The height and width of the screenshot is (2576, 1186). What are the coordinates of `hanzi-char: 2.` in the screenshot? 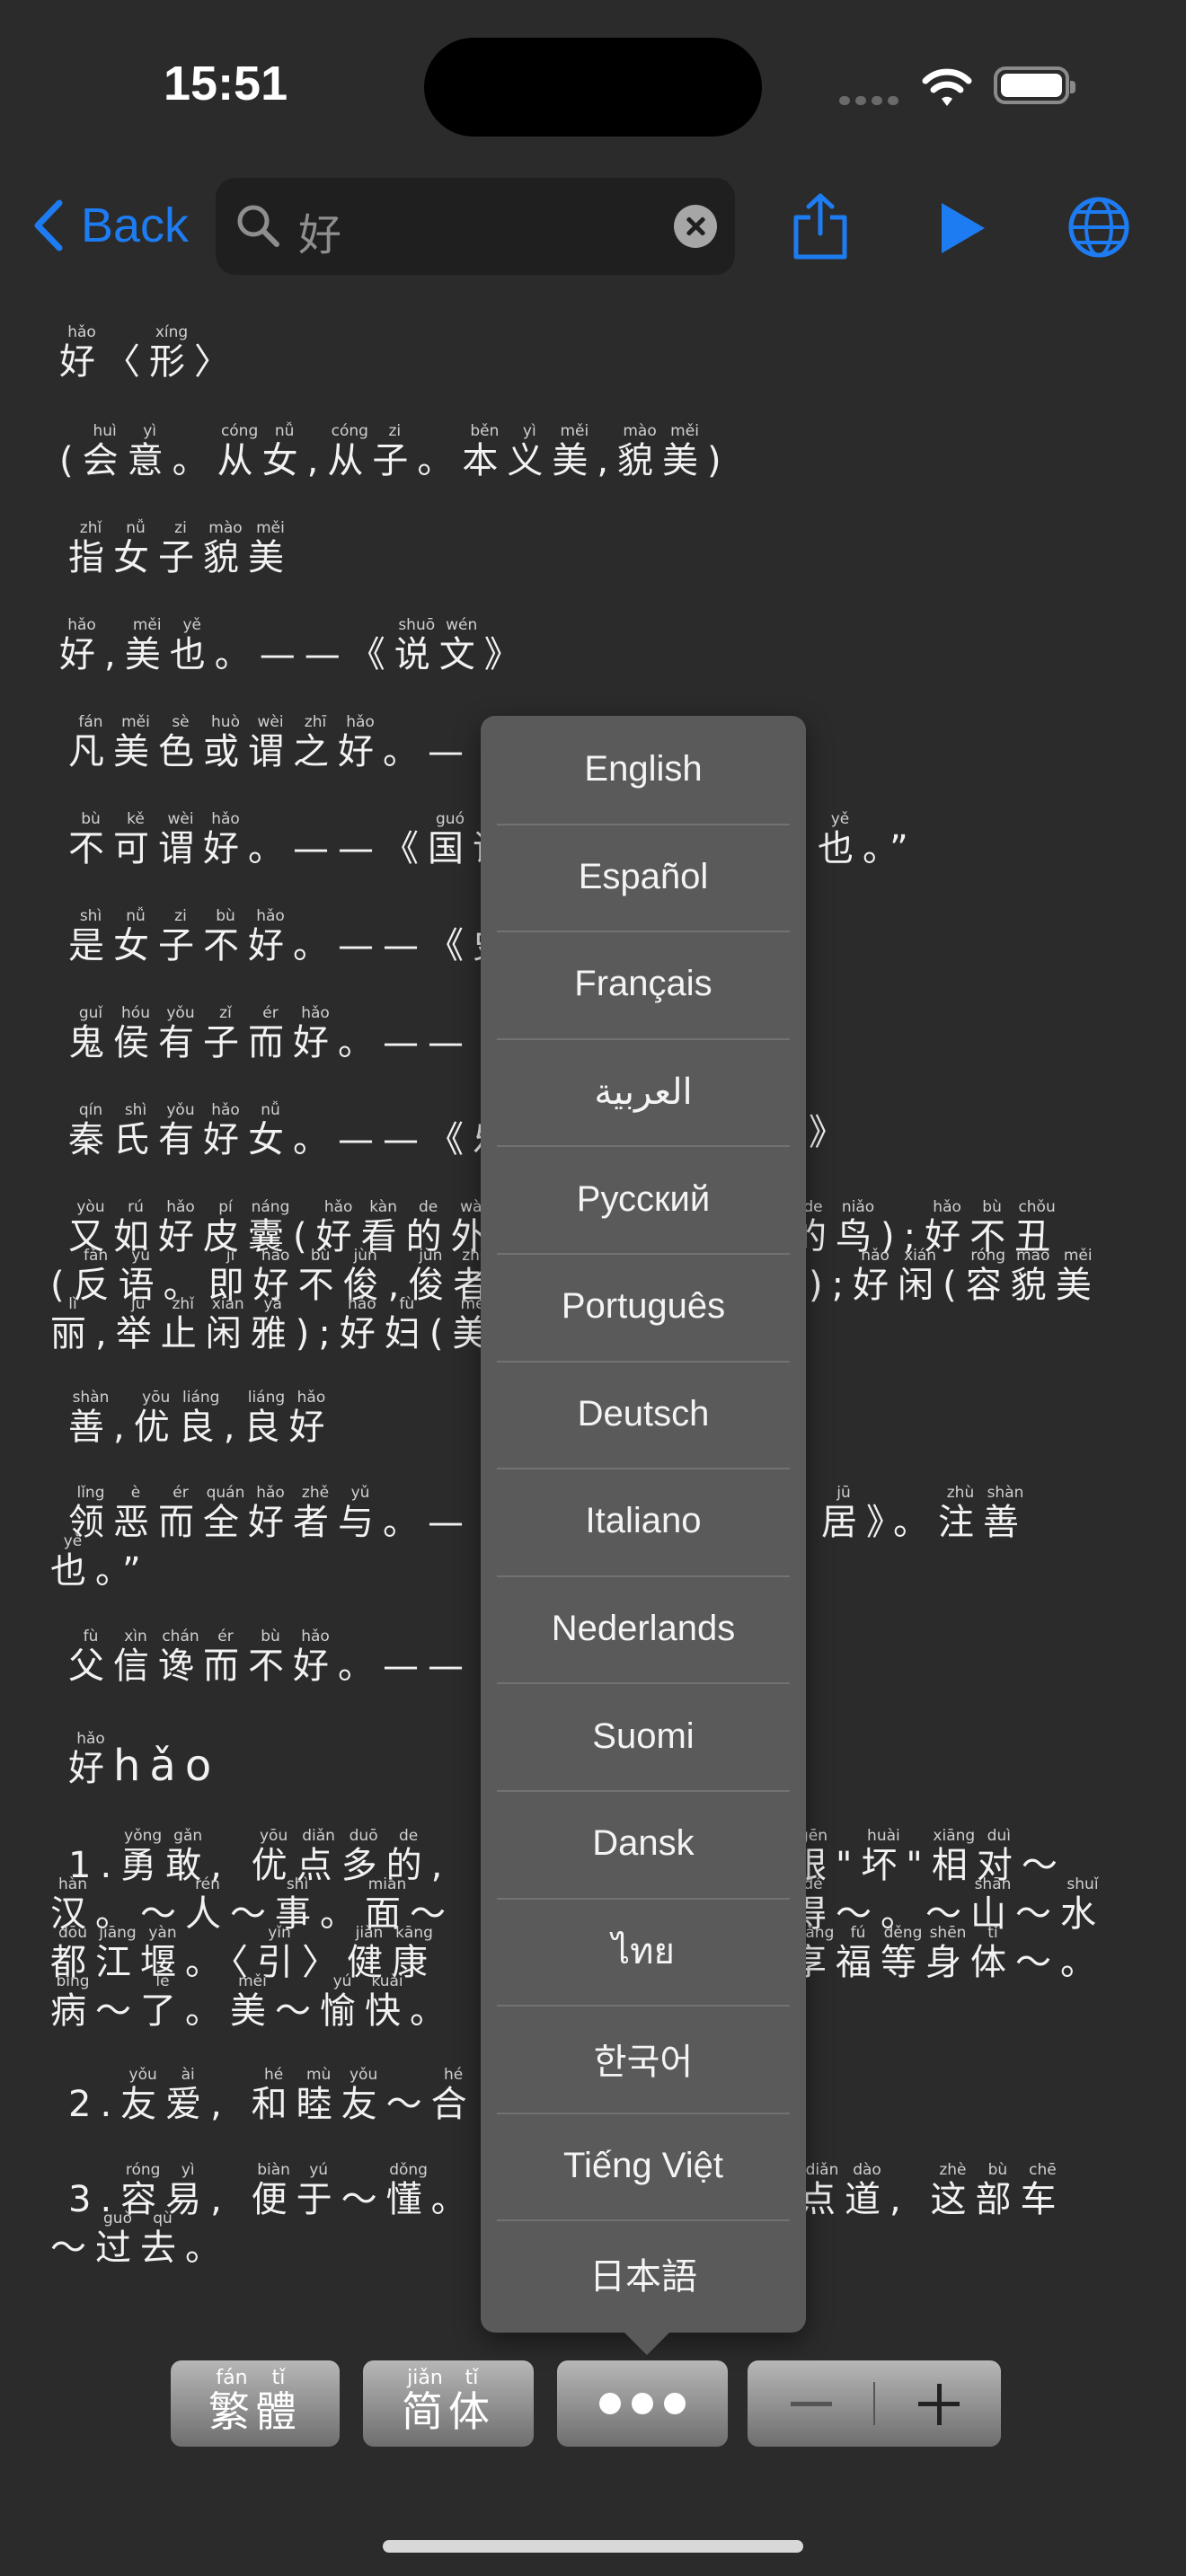 It's located at (94, 2104).